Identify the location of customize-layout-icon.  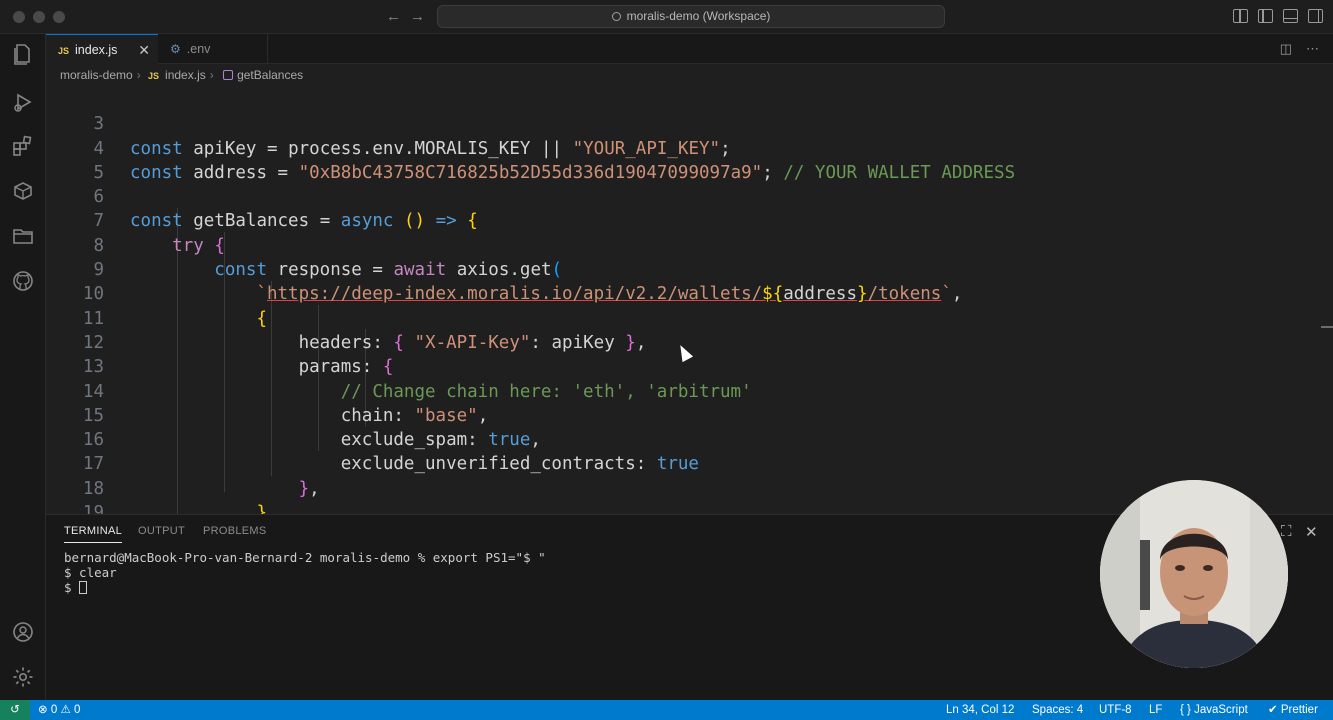
(1240, 16).